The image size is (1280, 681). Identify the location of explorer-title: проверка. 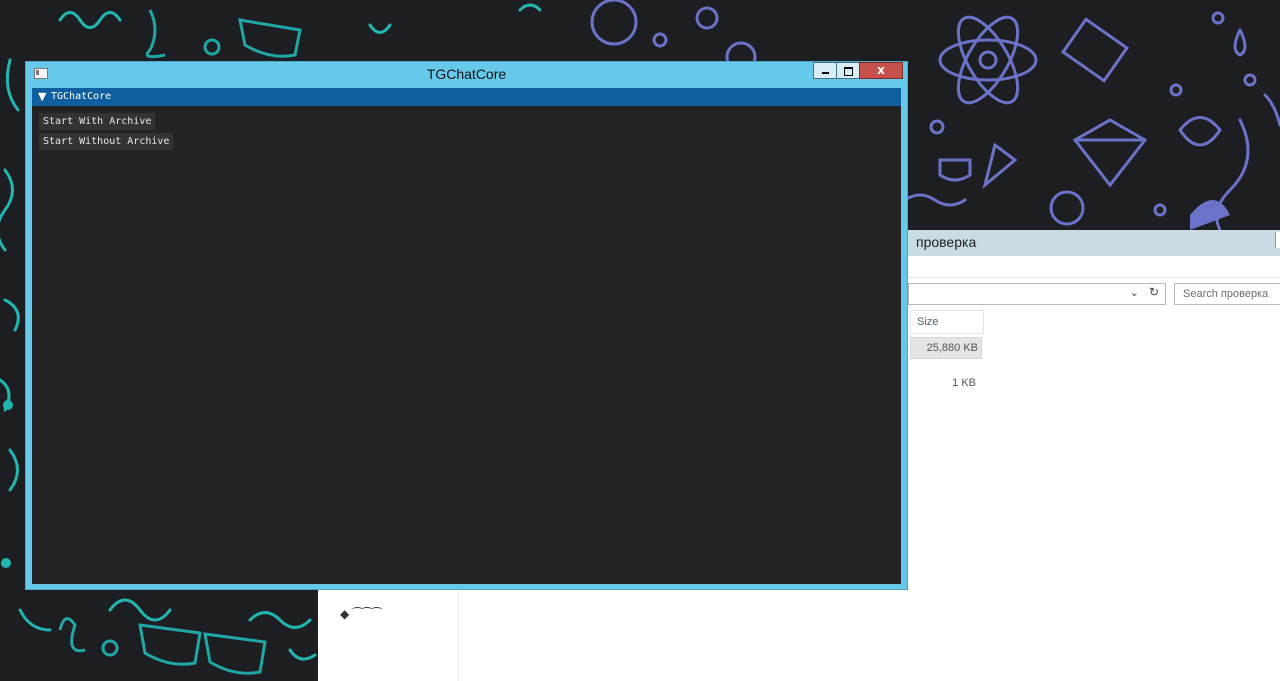
(946, 242).